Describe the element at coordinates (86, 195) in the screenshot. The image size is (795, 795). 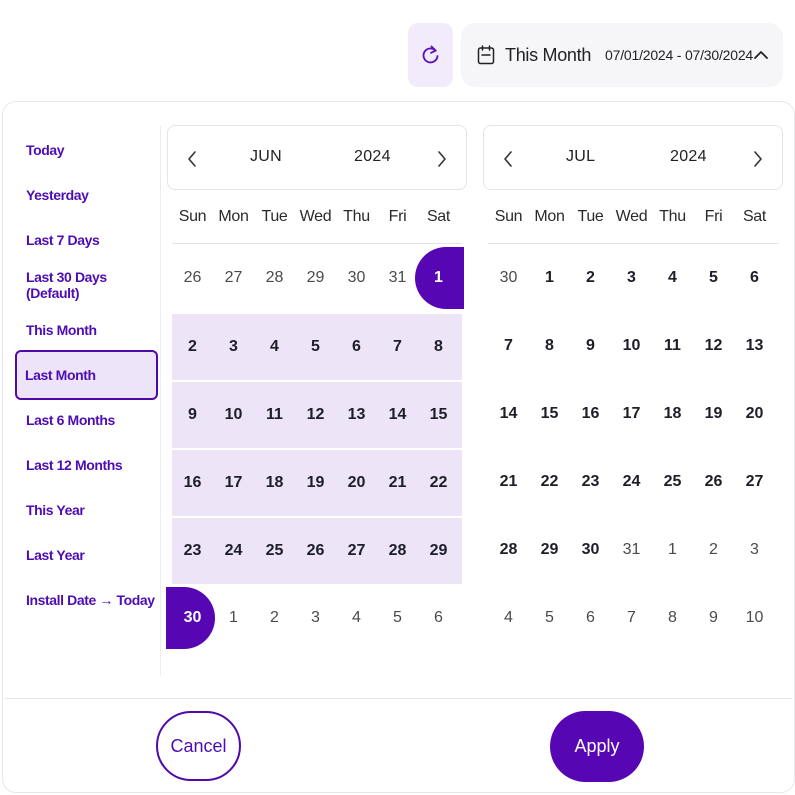
I see `preset-yesterday: Yesterday` at that location.